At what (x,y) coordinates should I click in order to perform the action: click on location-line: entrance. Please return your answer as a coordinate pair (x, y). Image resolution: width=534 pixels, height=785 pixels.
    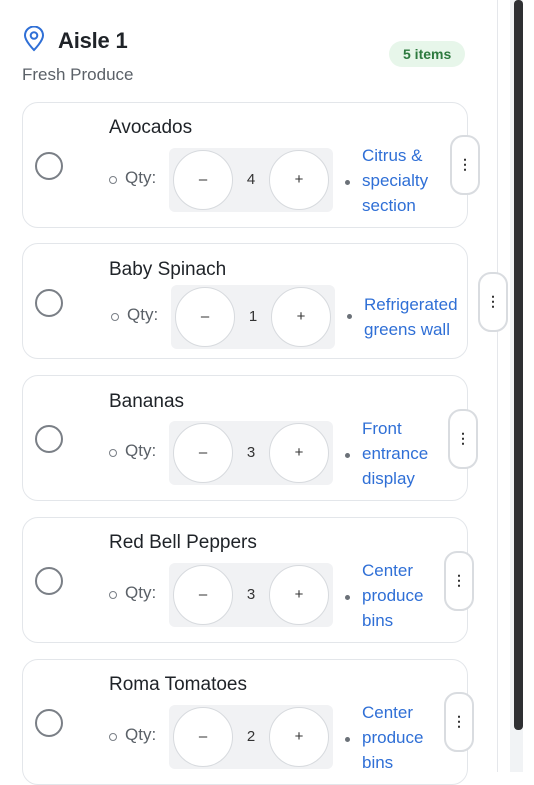
    Looking at the image, I should click on (395, 453).